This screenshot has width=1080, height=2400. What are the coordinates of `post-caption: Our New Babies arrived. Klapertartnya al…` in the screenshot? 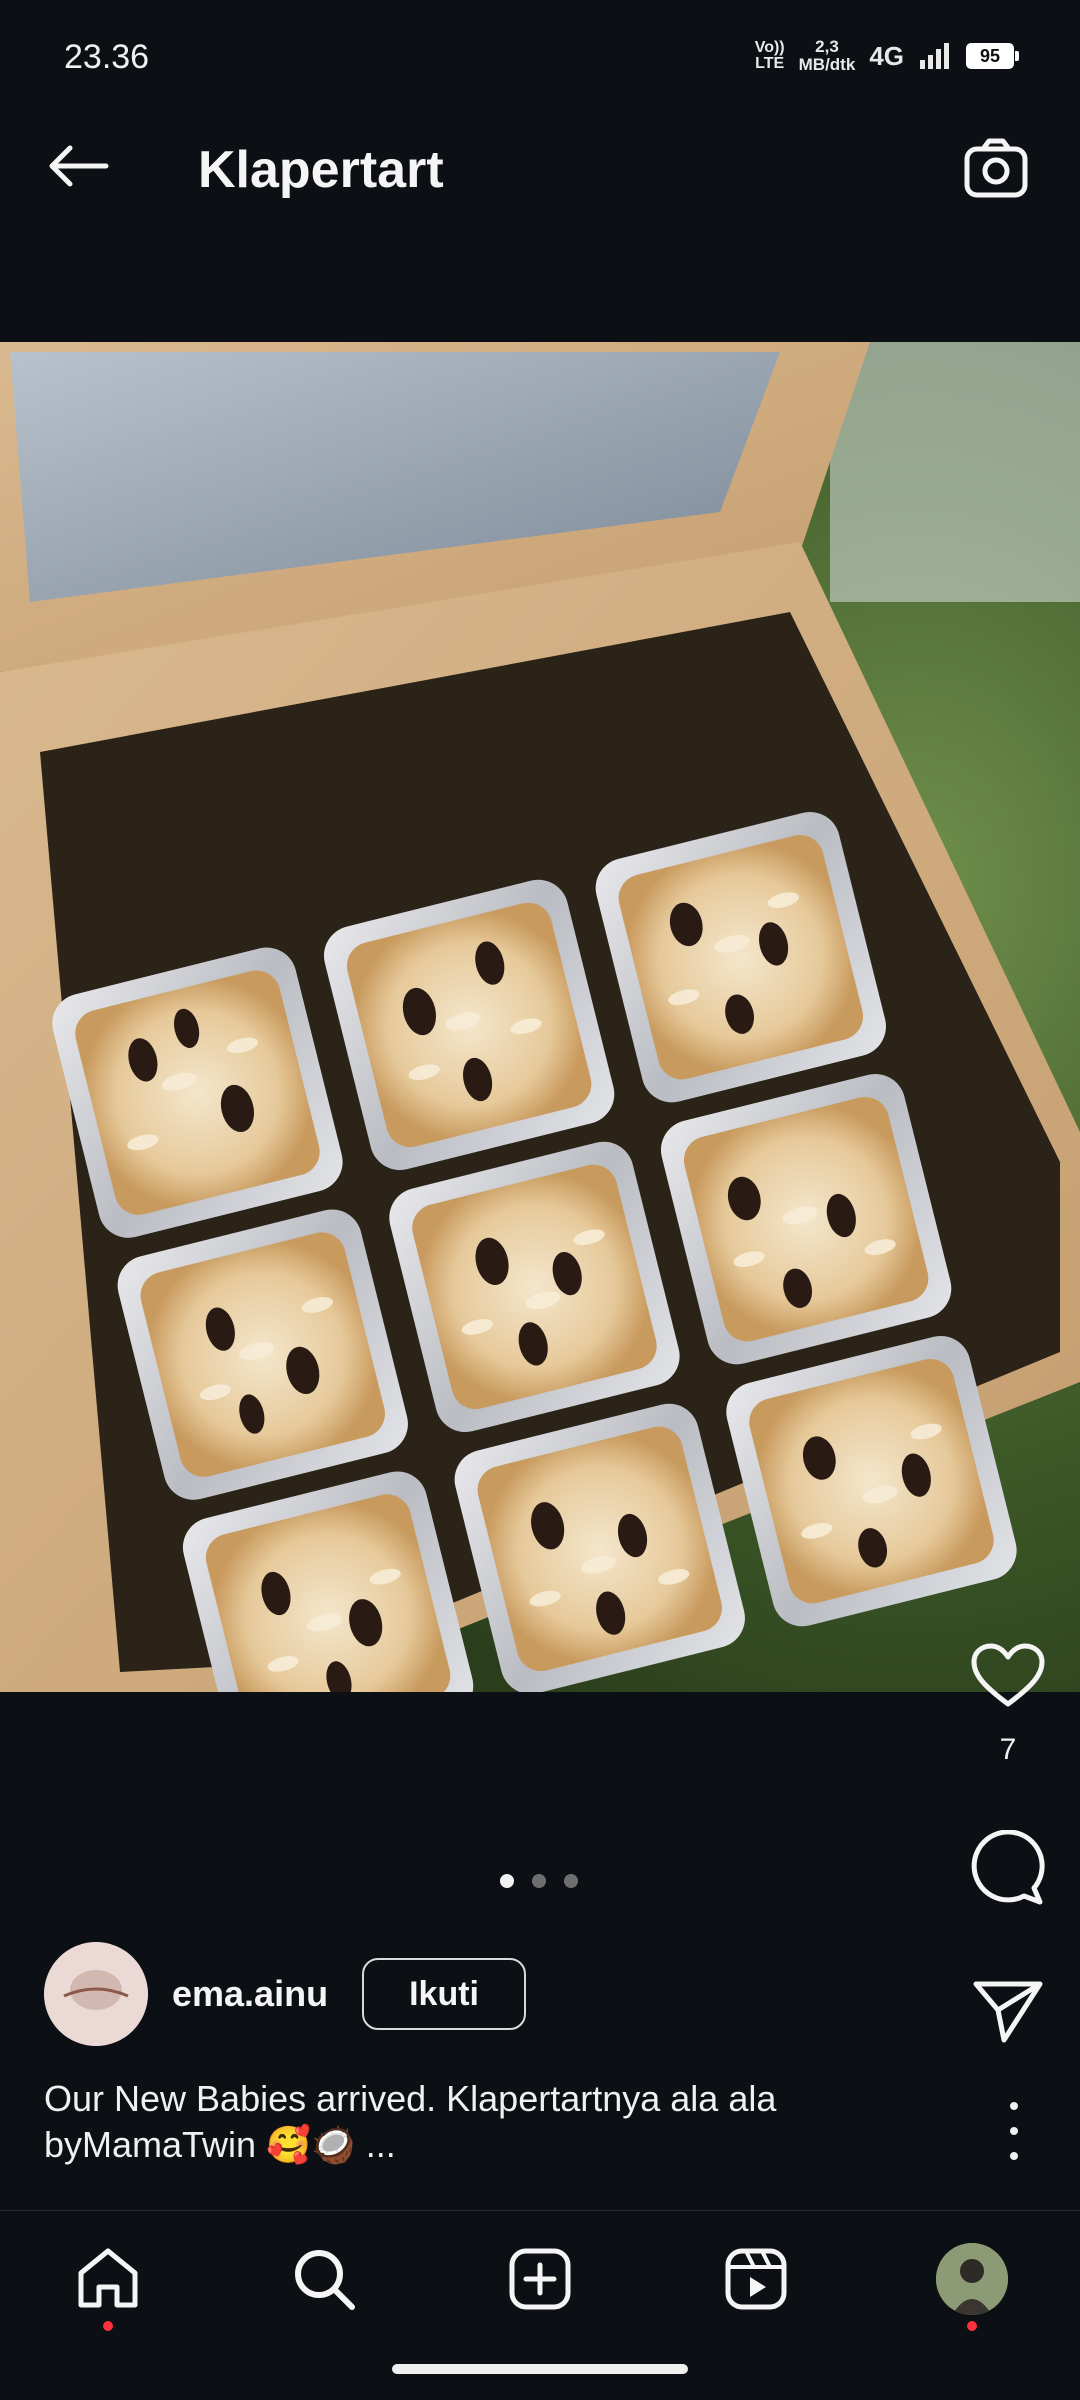 It's located at (474, 2122).